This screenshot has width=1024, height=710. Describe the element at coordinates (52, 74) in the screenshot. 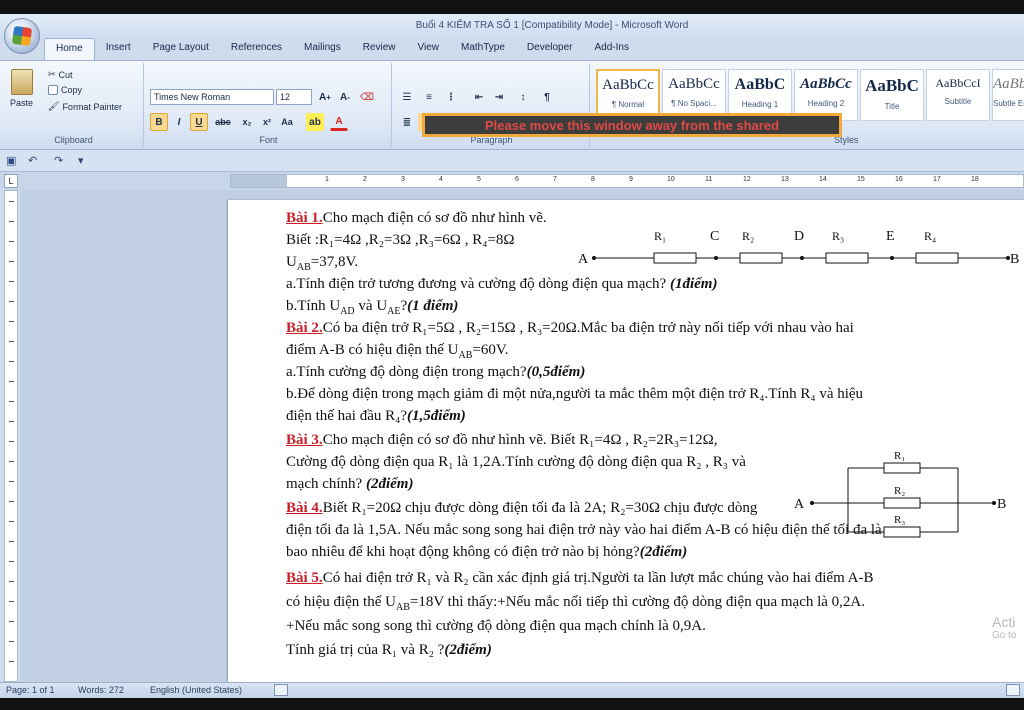

I see `scissors-icon: ✂` at that location.